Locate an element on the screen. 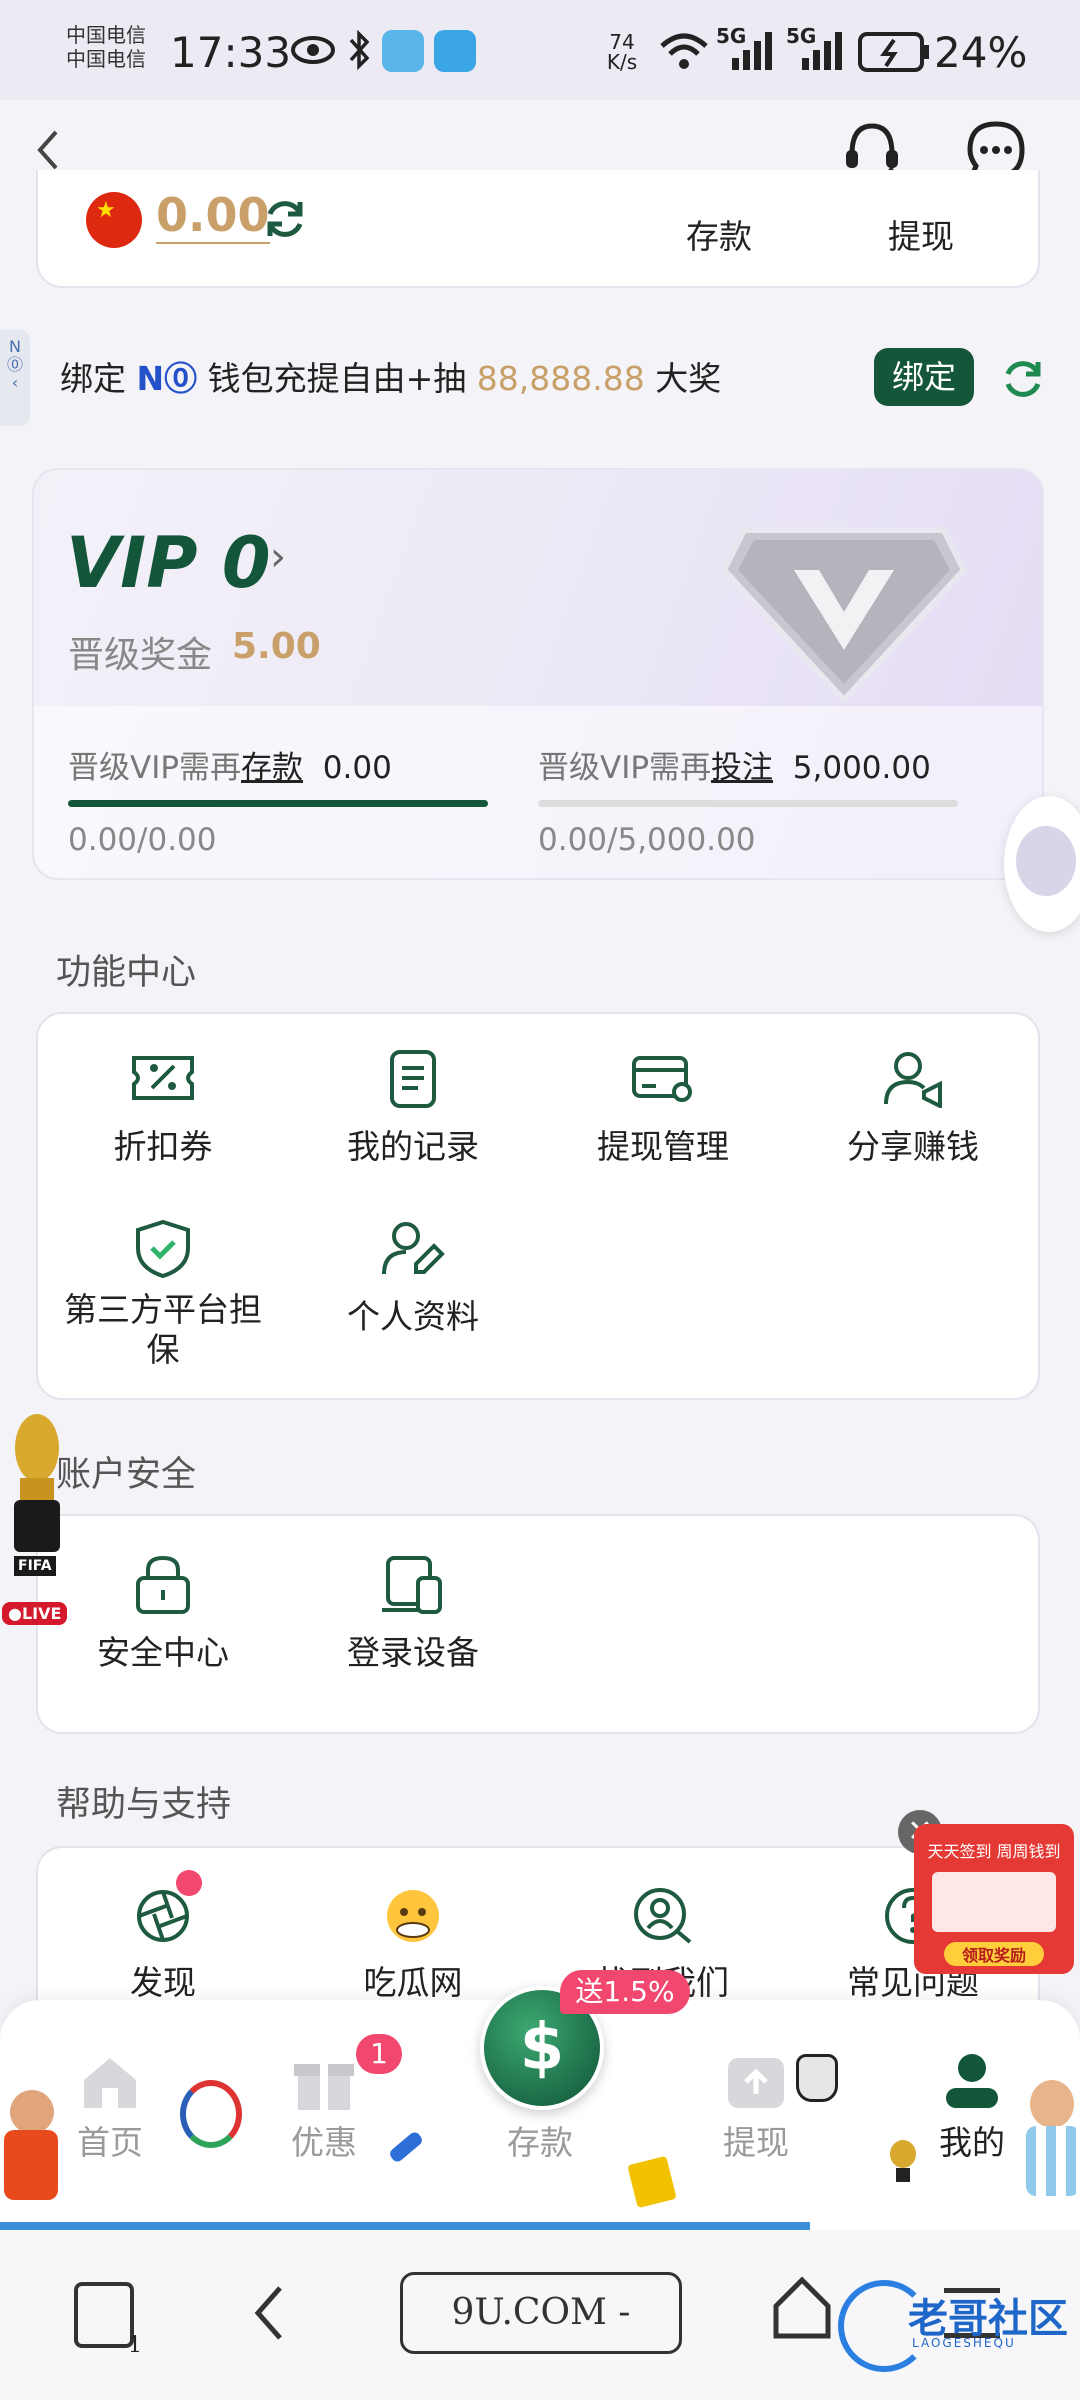 Image resolution: width=1080 pixels, height=2400 pixels. yellow-card-icon is located at coordinates (652, 2182).